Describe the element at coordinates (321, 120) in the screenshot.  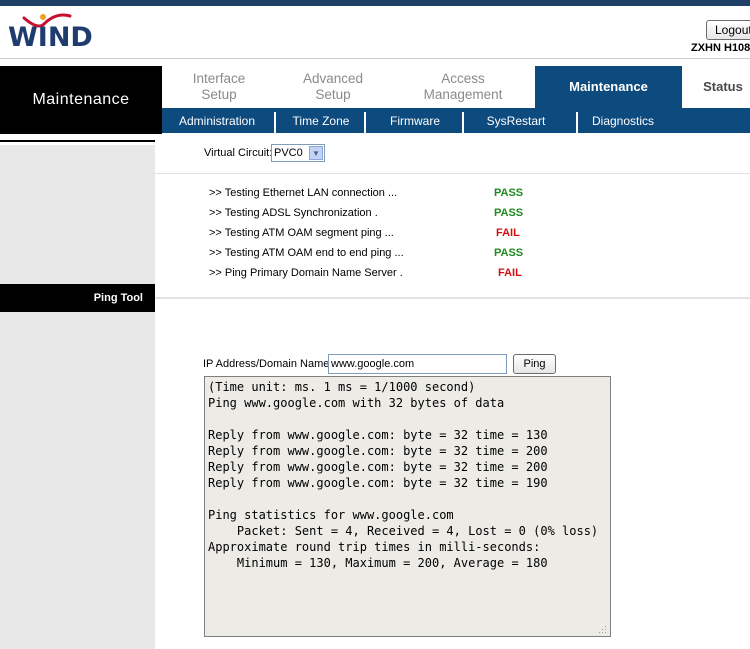
I see `subtab-time-zone: Time Zone` at that location.